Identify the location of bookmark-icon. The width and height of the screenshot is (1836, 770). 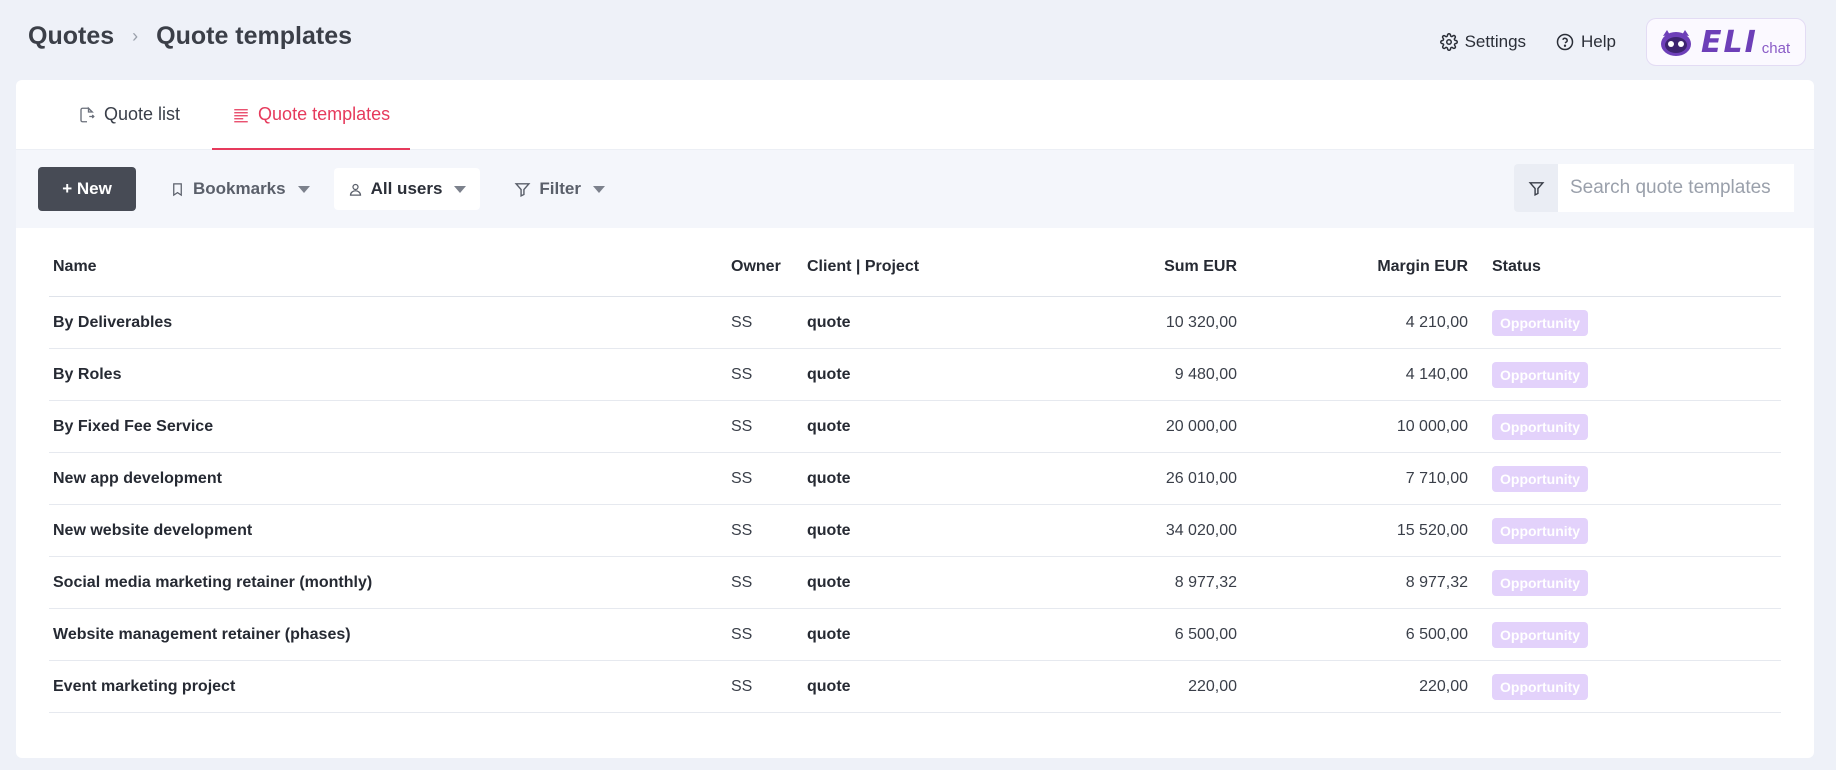
(177, 189).